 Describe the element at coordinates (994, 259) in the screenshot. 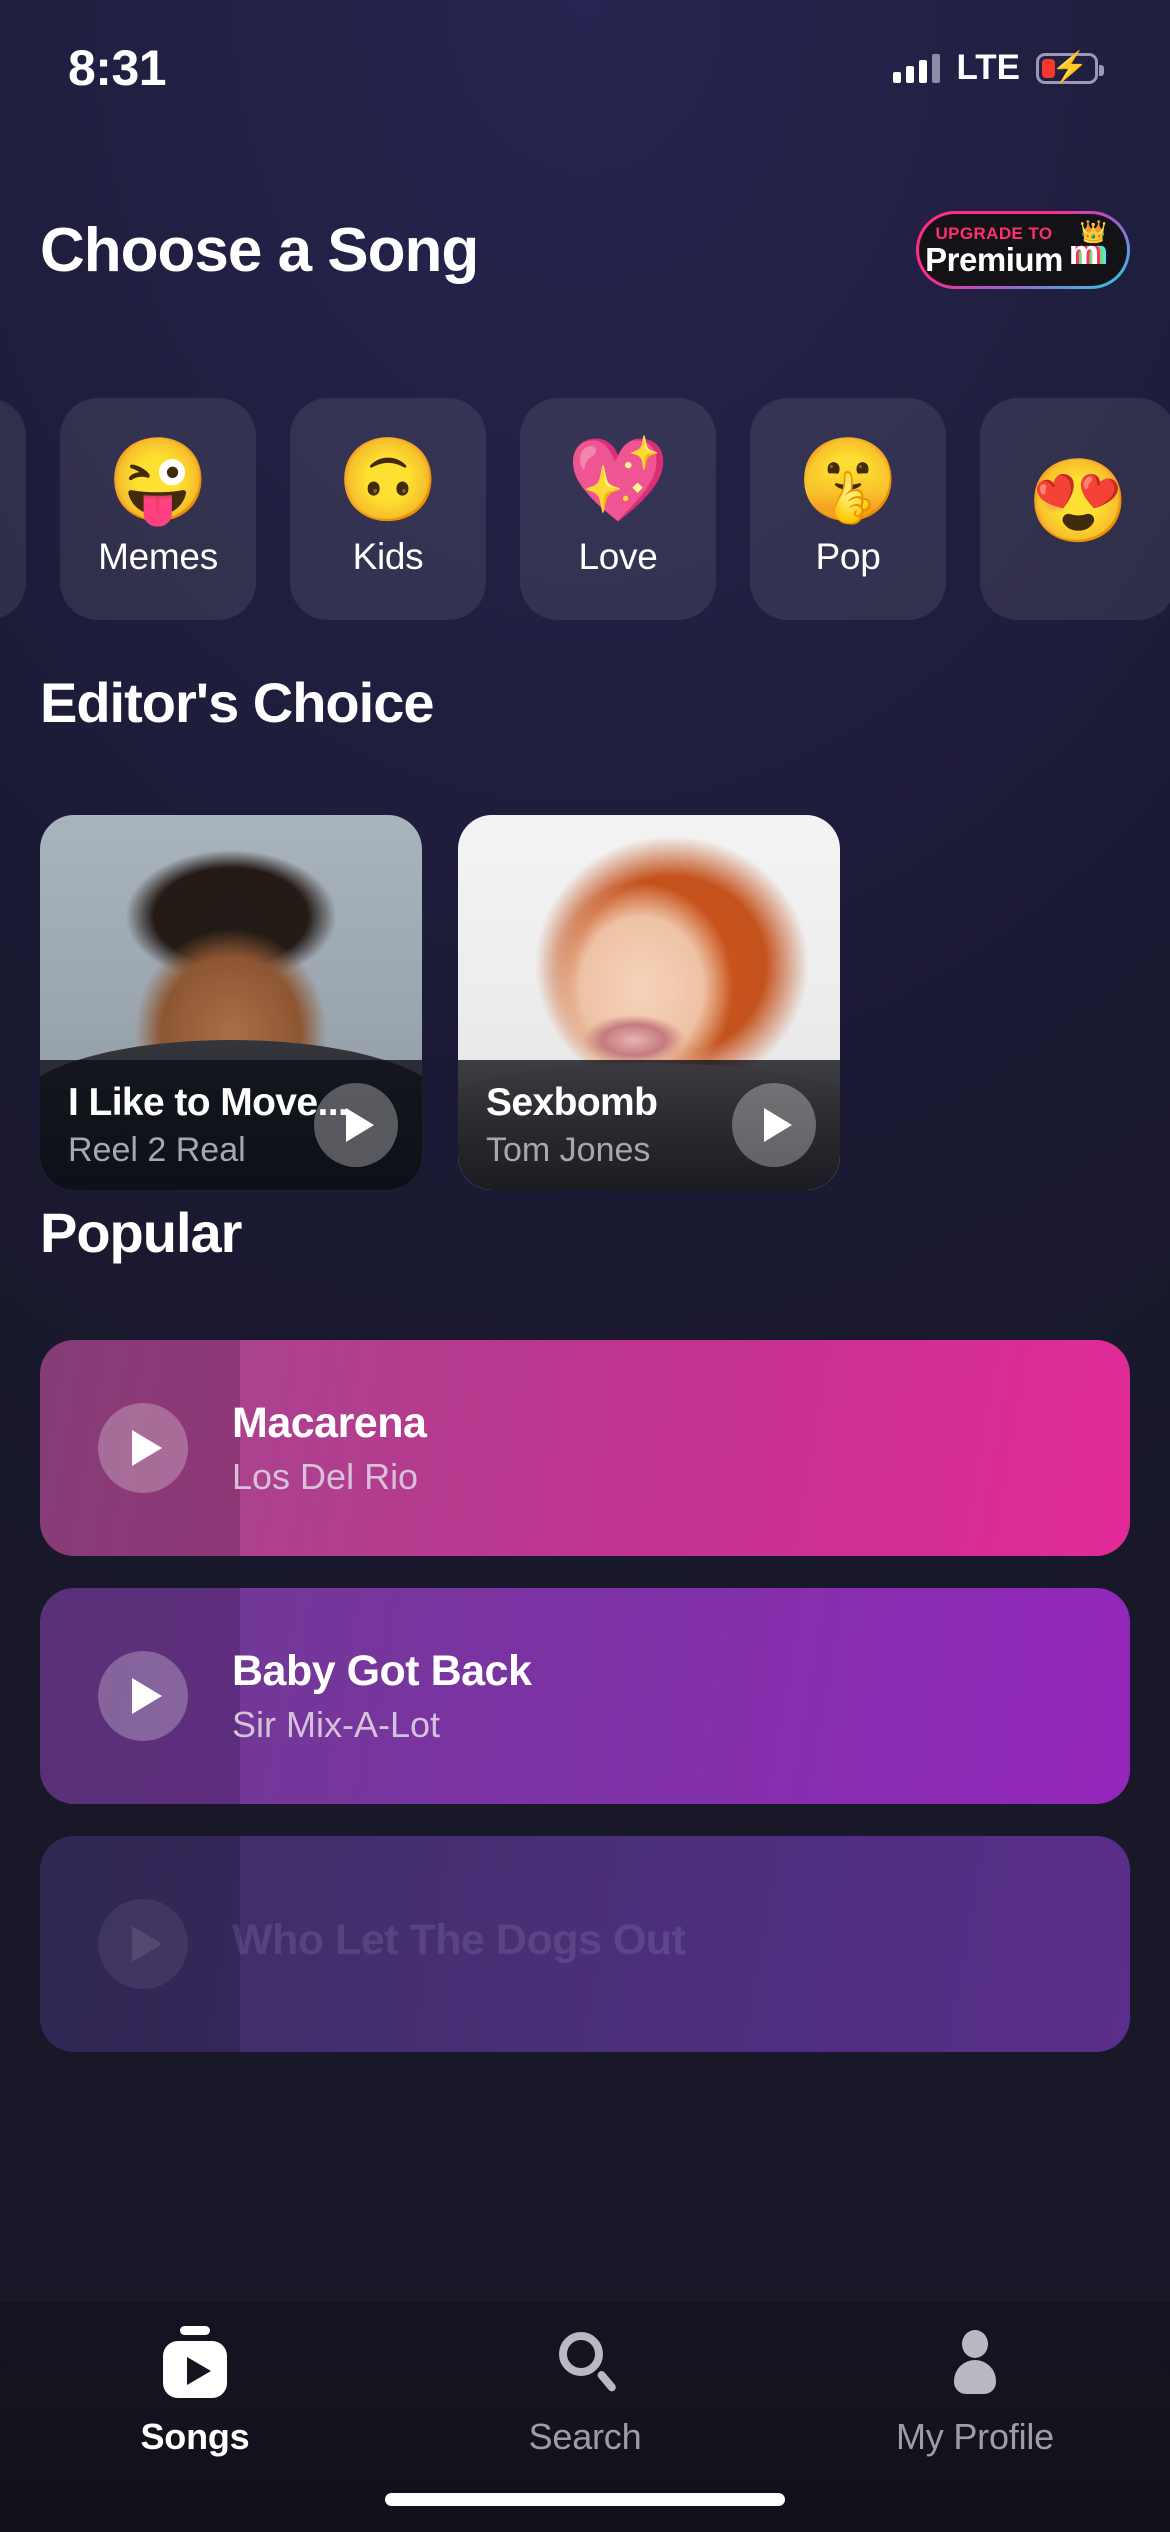

I see `premium-plan-label: Premium` at that location.